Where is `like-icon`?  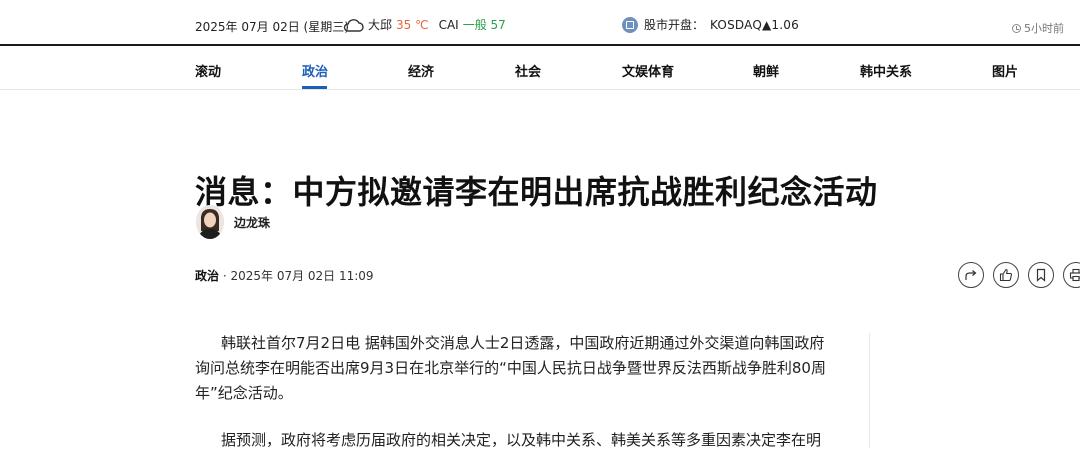 like-icon is located at coordinates (1006, 275).